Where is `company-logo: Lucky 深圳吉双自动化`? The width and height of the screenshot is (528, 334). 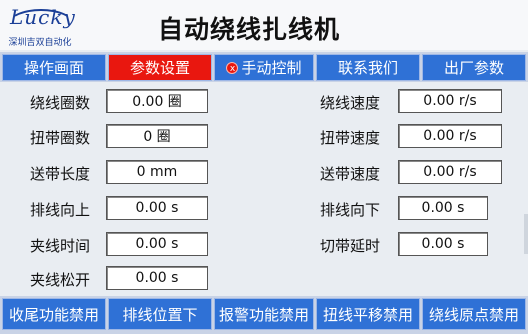 company-logo: Lucky 深圳吉双自动化 is located at coordinates (39, 25).